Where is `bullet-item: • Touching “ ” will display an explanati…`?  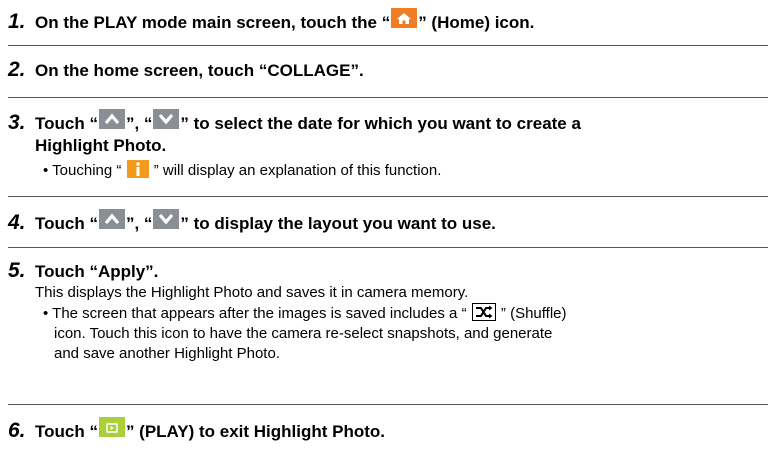
bullet-item: • Touching “ ” will display an explanati… is located at coordinates (312, 170).